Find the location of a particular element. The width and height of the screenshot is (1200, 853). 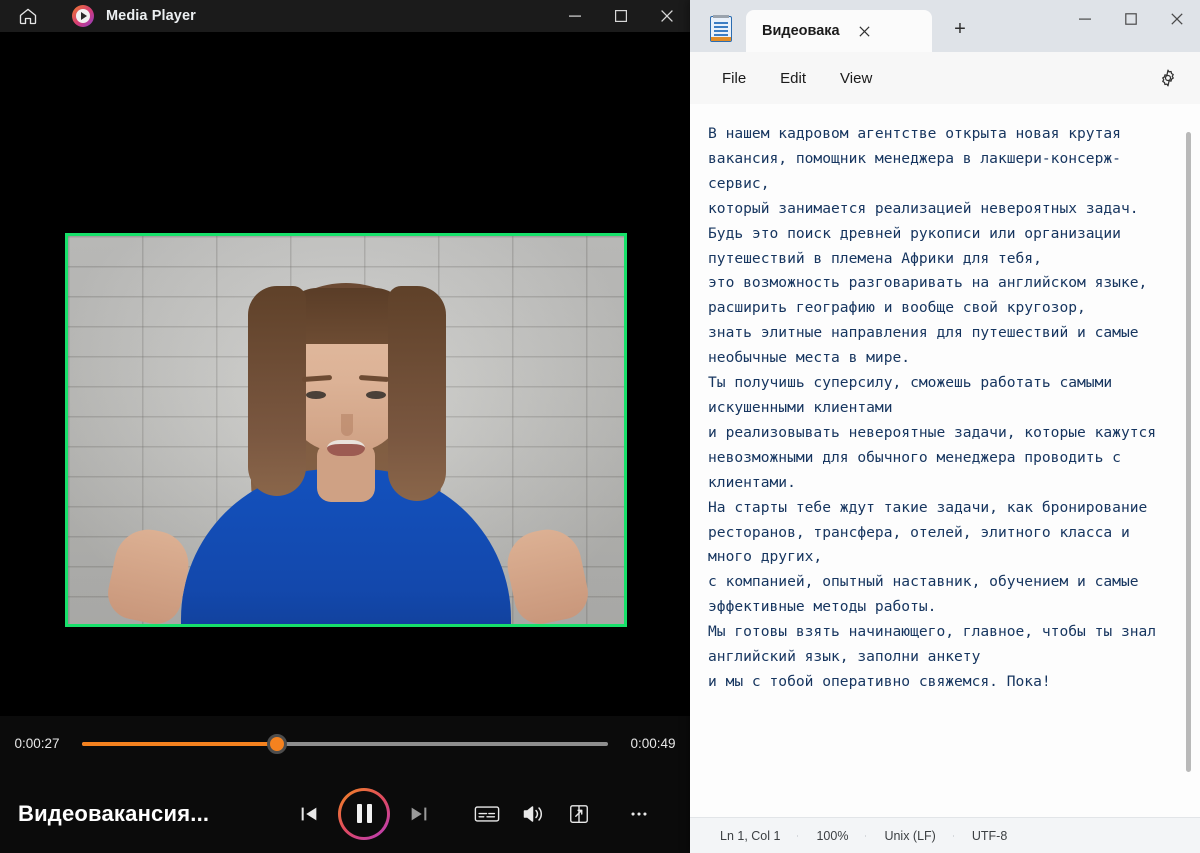

notepad-tab: Видеовака is located at coordinates (839, 31).